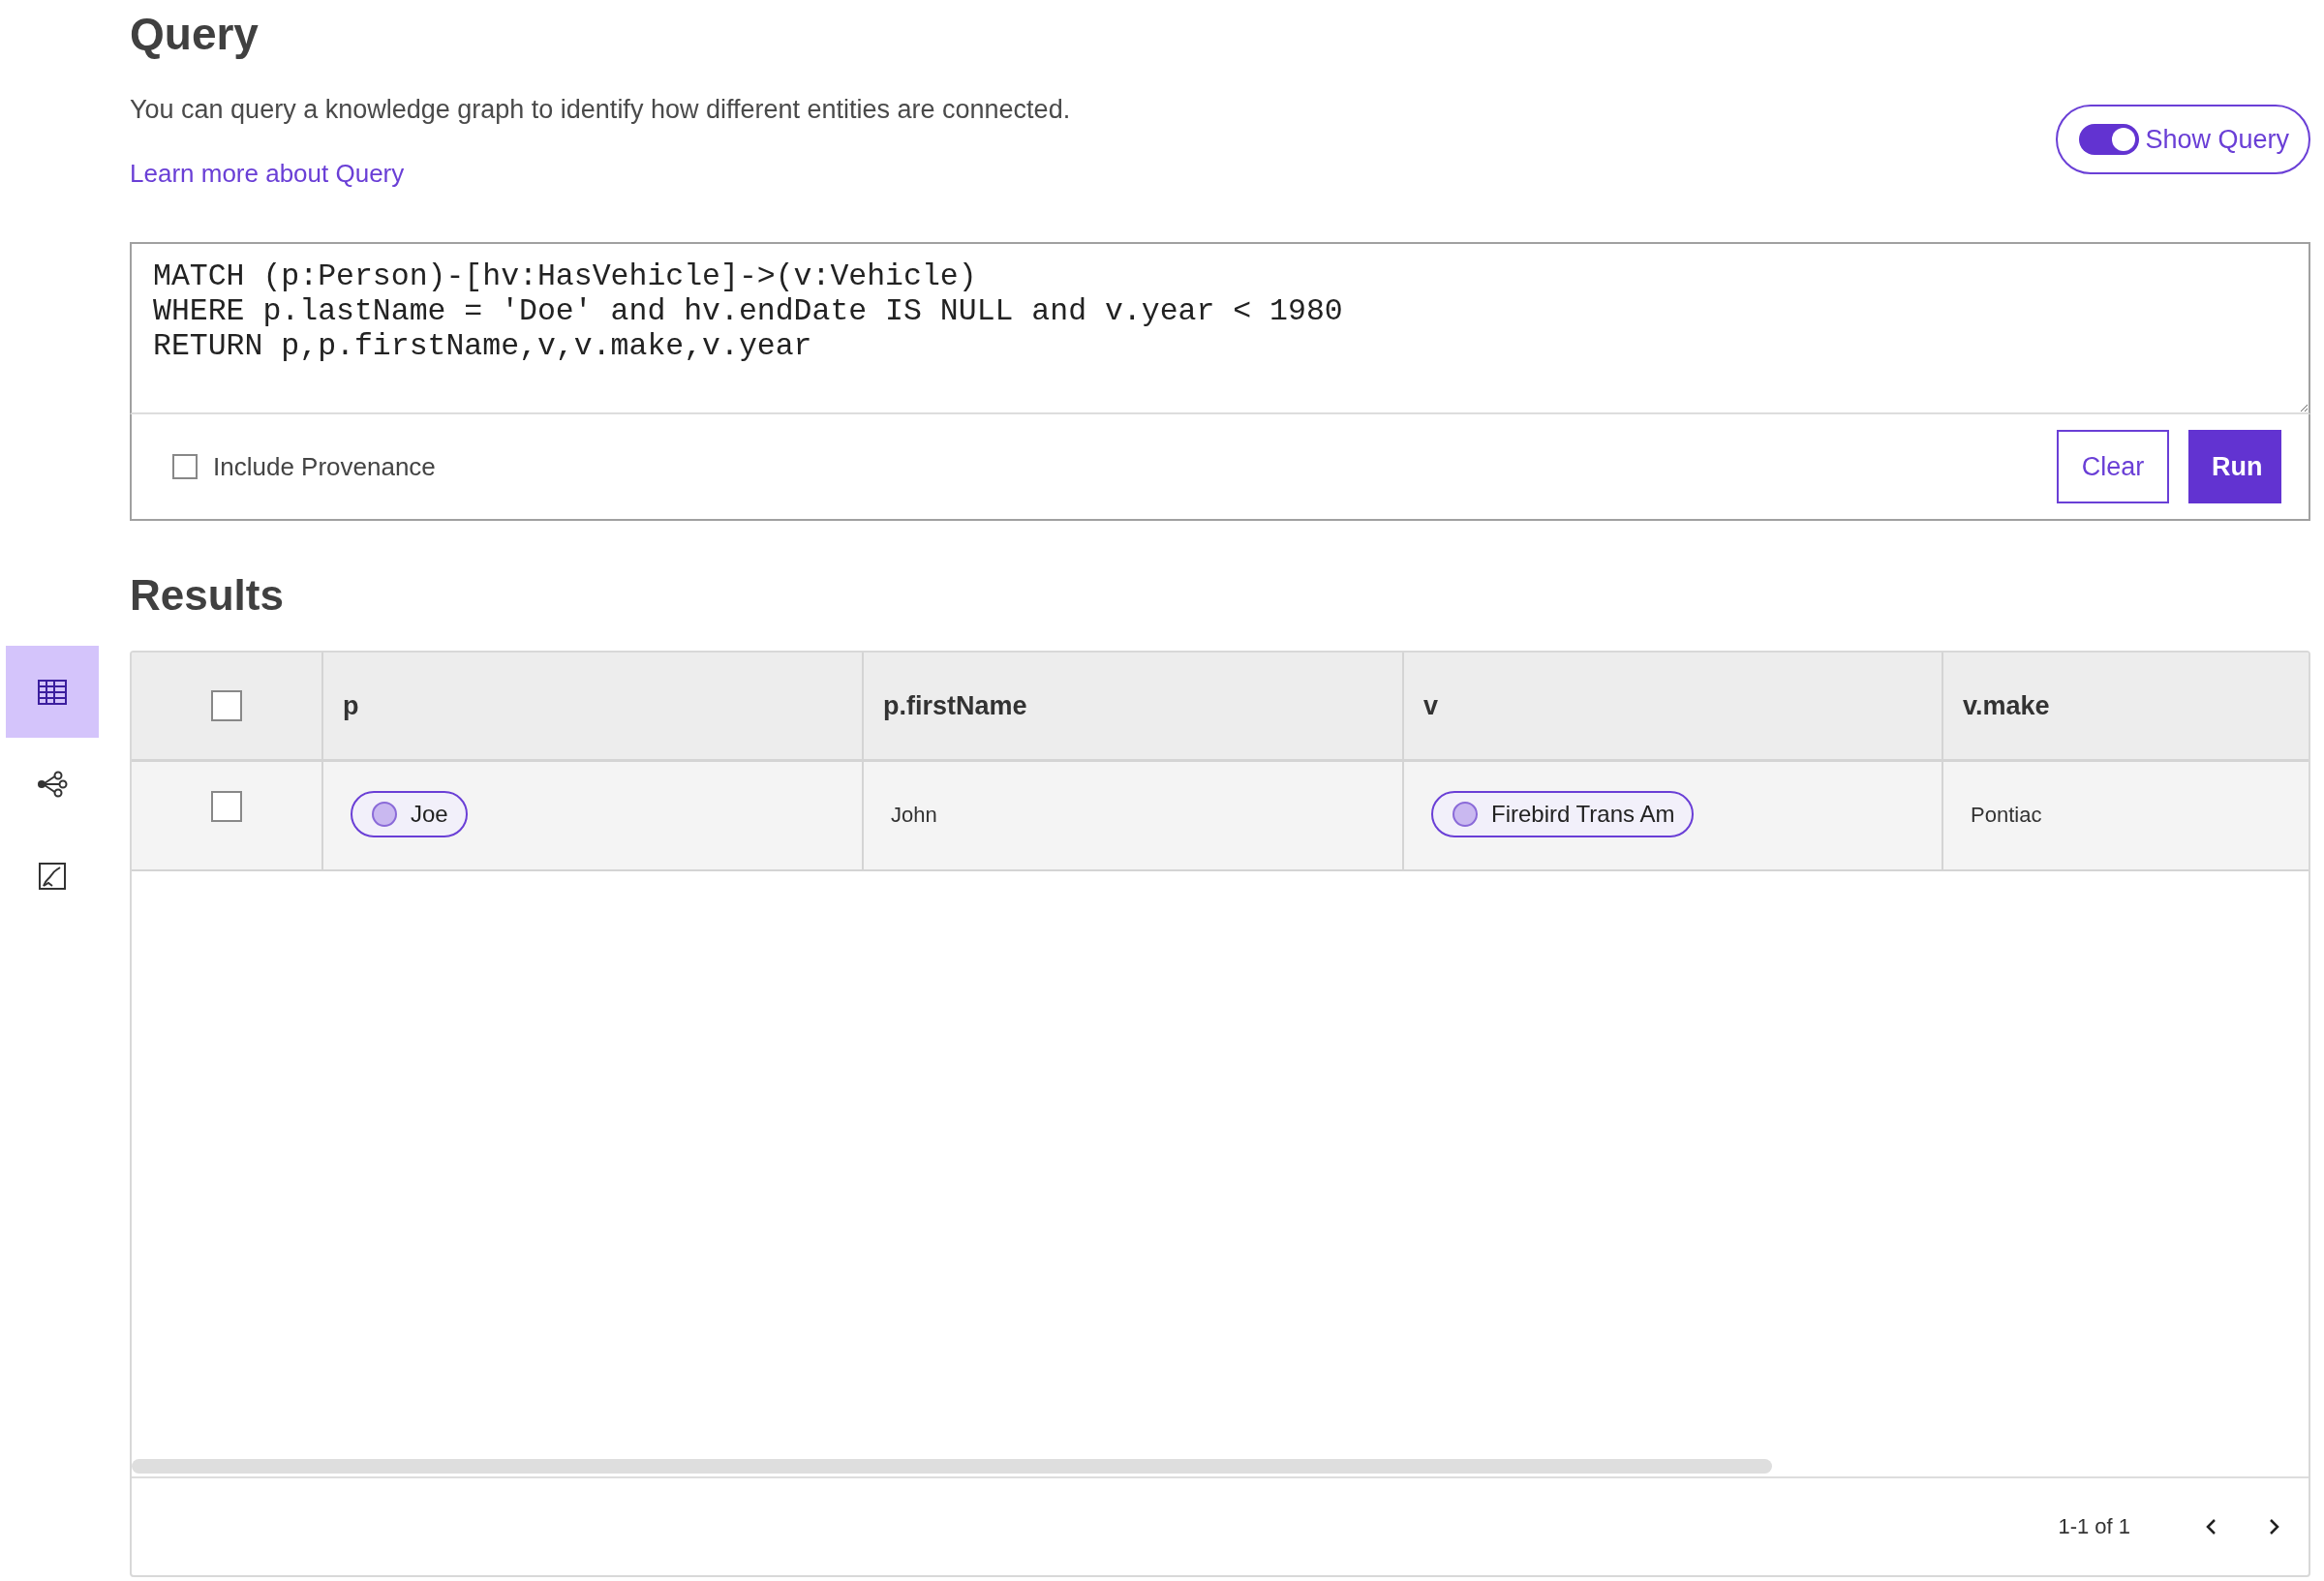  Describe the element at coordinates (600, 110) in the screenshot. I see `description-text: You can query a knowledge graph to identify how different entities are connected.` at that location.